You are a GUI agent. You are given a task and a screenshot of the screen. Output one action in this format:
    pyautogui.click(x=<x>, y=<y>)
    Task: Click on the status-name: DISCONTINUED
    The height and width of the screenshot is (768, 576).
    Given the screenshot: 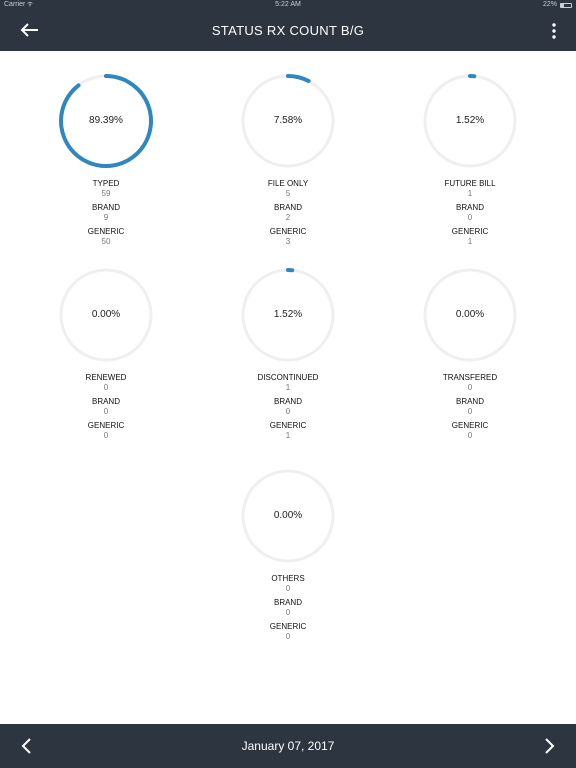 What is the action you would take?
    pyautogui.click(x=288, y=377)
    